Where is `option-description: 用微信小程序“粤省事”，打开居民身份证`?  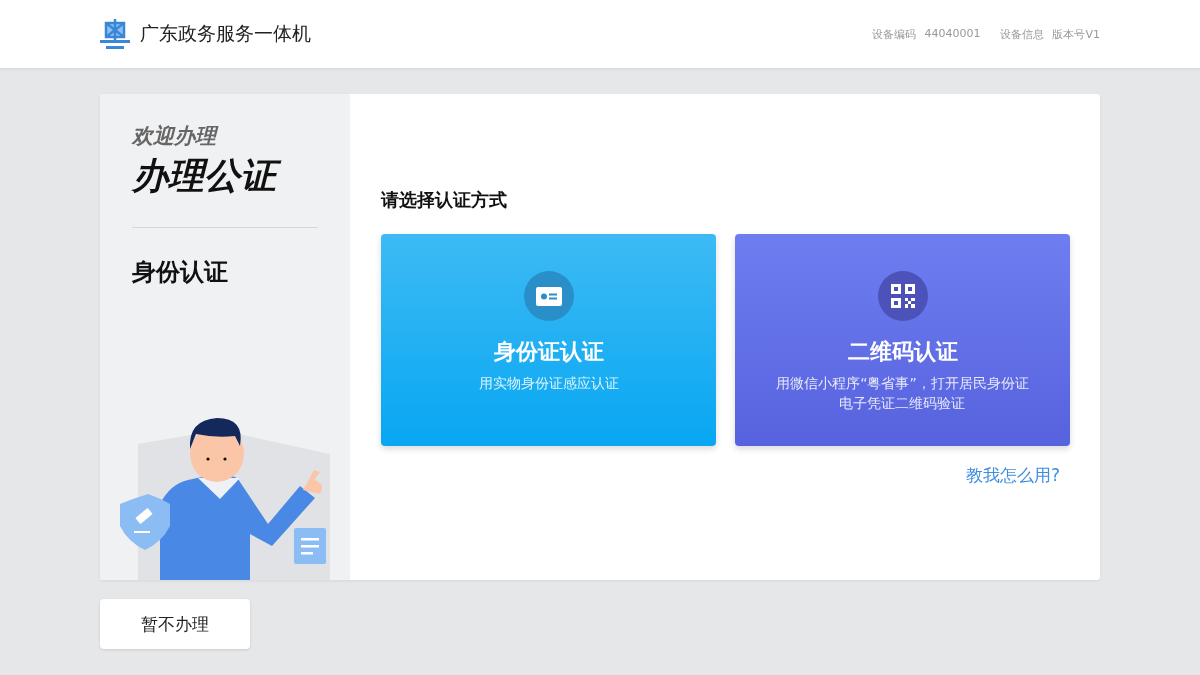 option-description: 用微信小程序“粤省事”，打开居民身份证 is located at coordinates (902, 383).